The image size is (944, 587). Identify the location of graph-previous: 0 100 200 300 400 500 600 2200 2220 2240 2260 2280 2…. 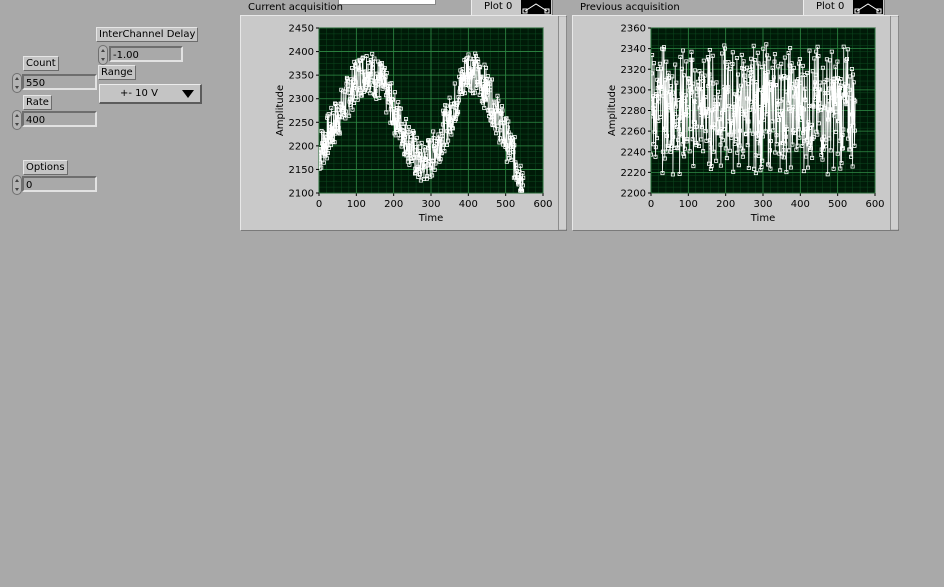
(735, 123).